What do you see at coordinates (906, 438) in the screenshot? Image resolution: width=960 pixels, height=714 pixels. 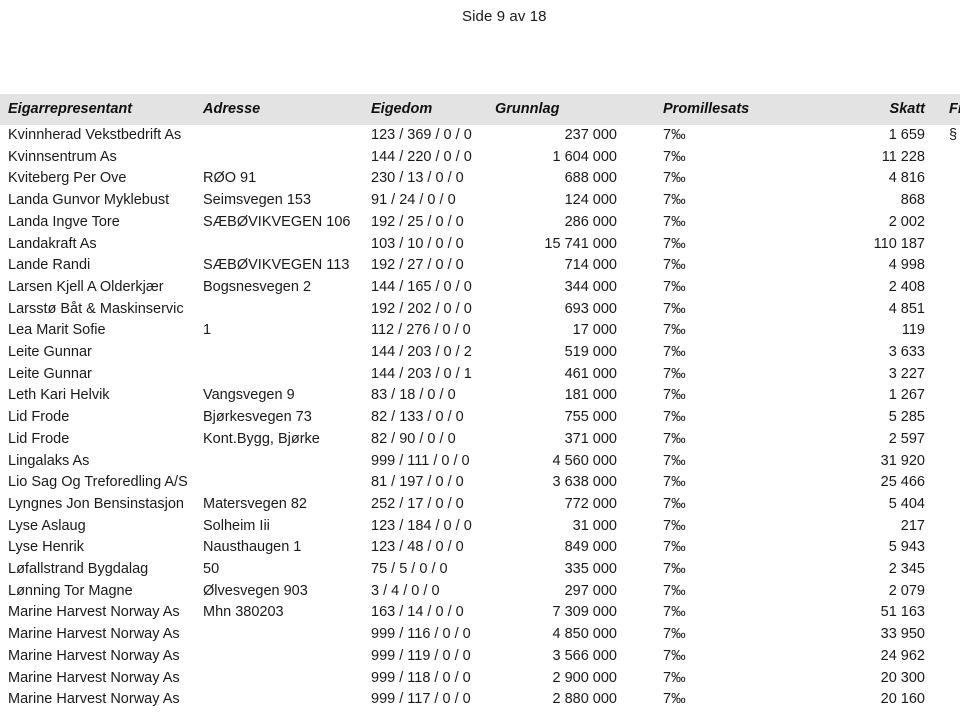 I see `cell-skatt: 2 597` at bounding box center [906, 438].